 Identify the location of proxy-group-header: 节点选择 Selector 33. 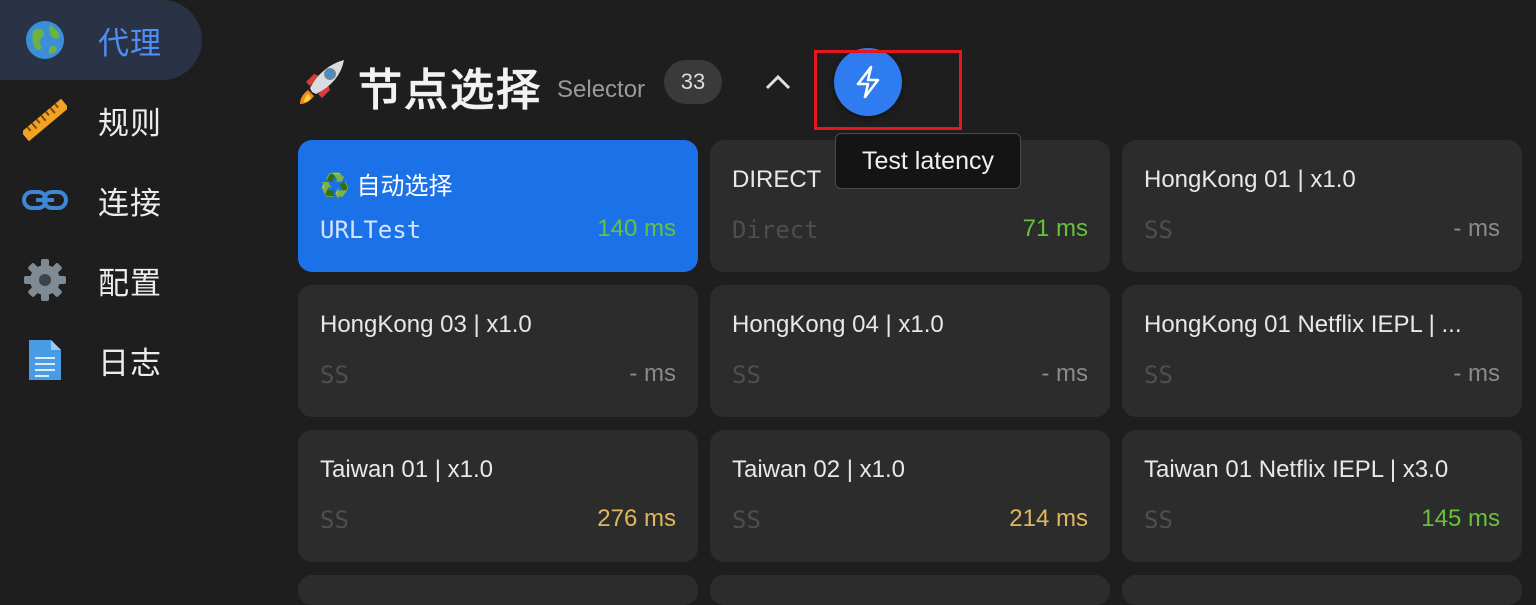
(696, 82).